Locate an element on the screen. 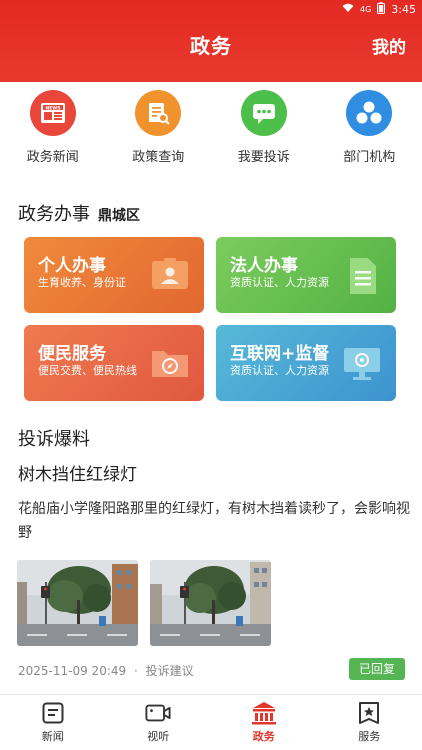 Image resolution: width=422 pixels, height=750 pixels. card-title: 互联网+监督 is located at coordinates (280, 354).